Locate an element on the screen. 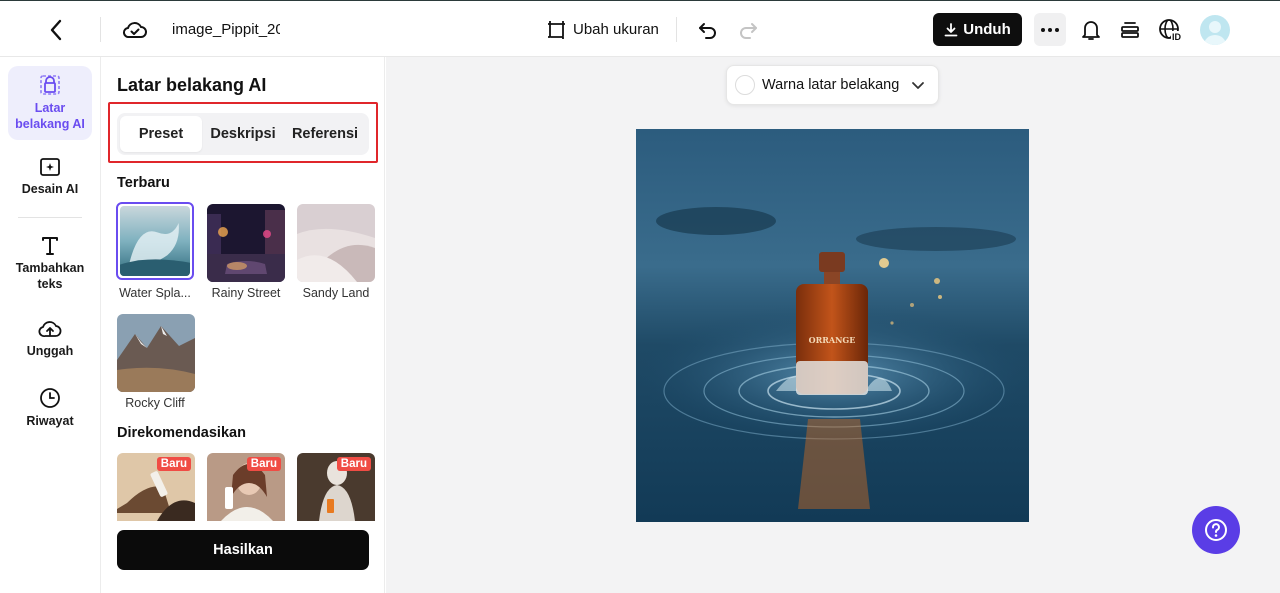 This screenshot has width=1280, height=593. download-label: Unduh is located at coordinates (987, 29).